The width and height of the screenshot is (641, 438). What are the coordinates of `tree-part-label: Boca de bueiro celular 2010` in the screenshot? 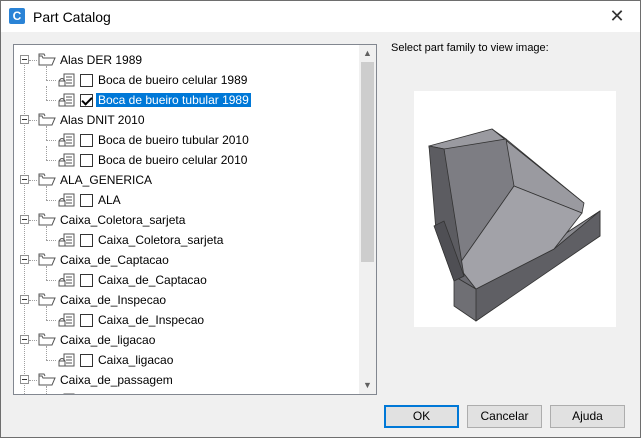 It's located at (173, 160).